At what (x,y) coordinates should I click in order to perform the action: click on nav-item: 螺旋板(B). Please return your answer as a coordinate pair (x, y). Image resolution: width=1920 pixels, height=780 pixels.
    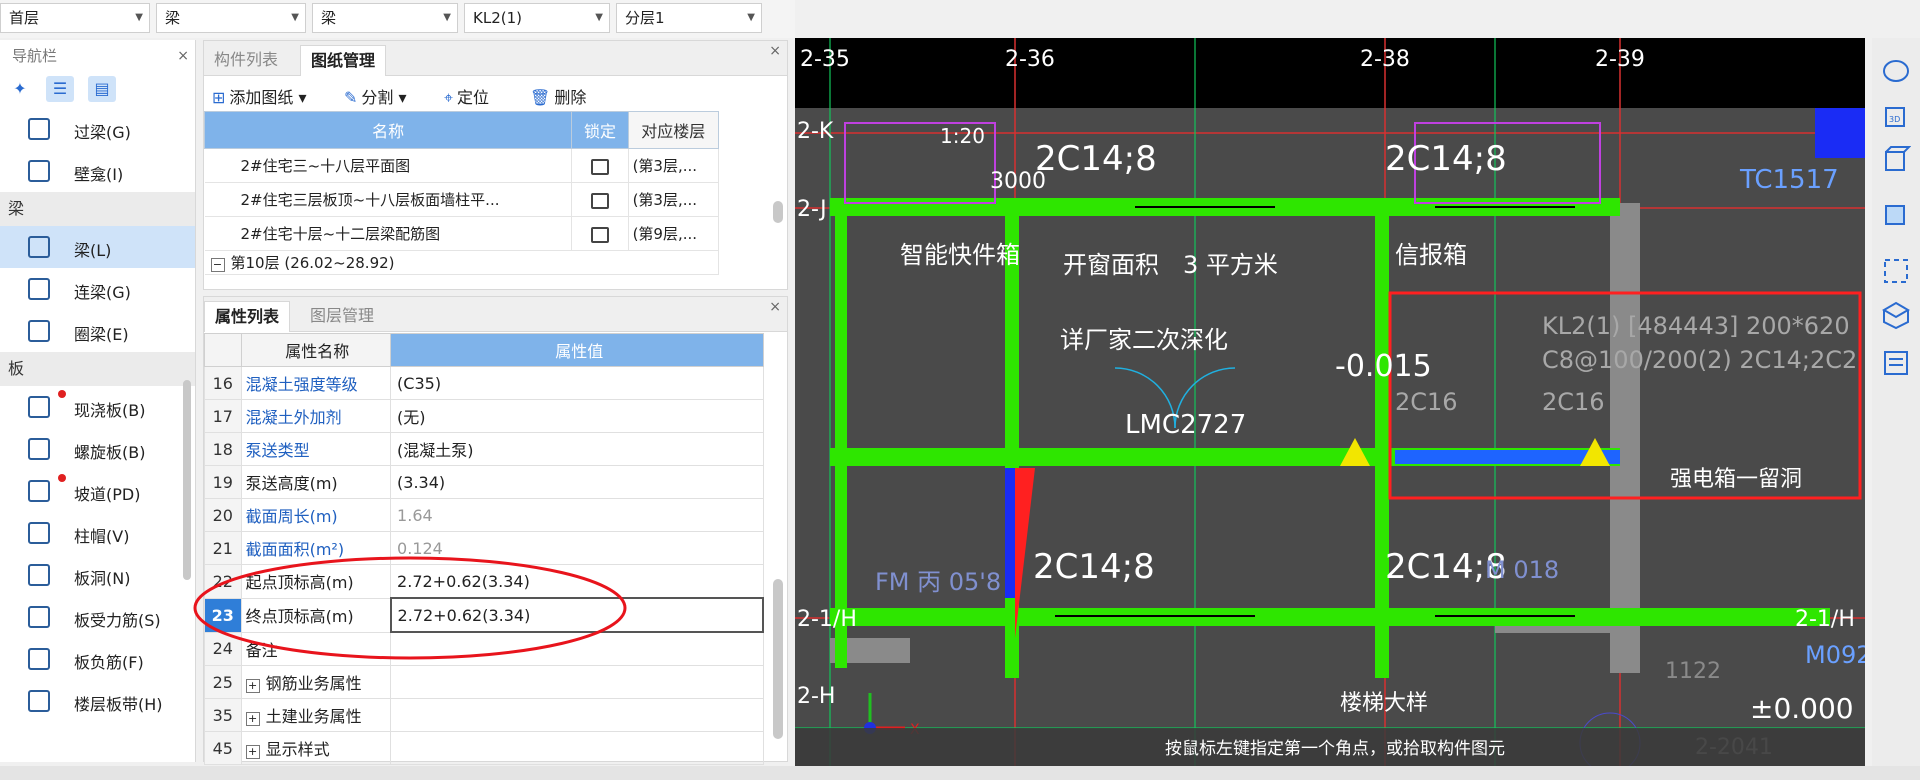
    Looking at the image, I should click on (97, 449).